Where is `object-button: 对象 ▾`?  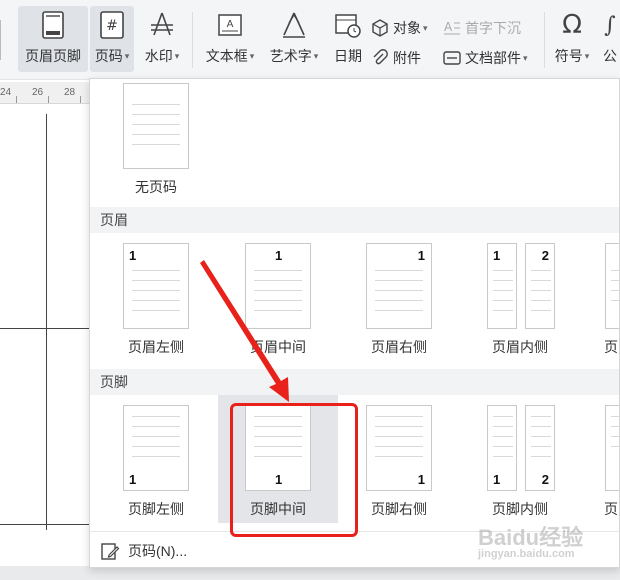
object-button: 对象 ▾ is located at coordinates (399, 28).